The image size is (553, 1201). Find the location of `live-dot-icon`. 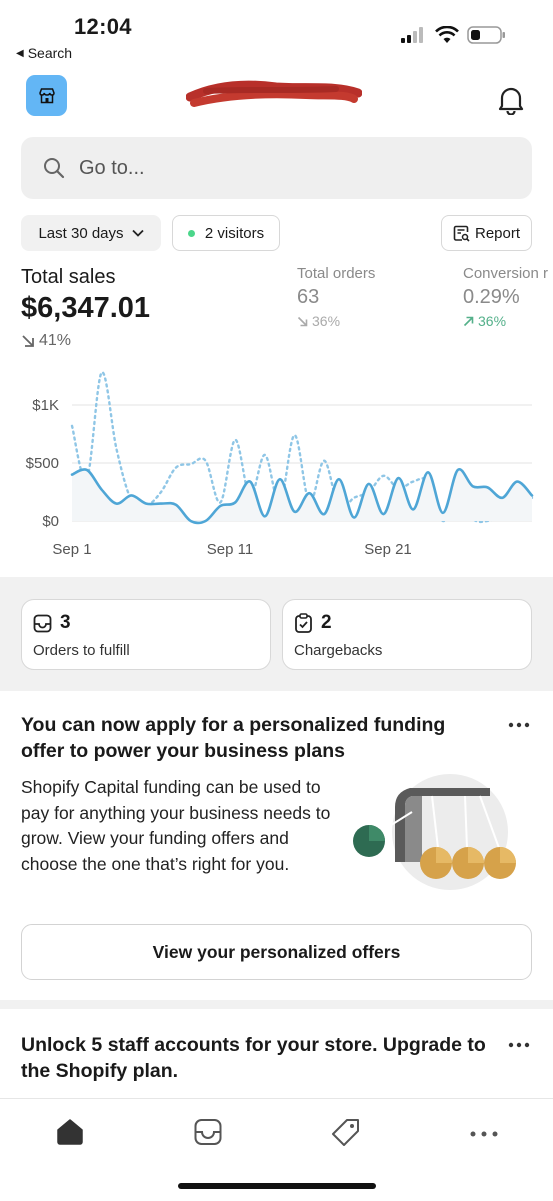

live-dot-icon is located at coordinates (191, 233).